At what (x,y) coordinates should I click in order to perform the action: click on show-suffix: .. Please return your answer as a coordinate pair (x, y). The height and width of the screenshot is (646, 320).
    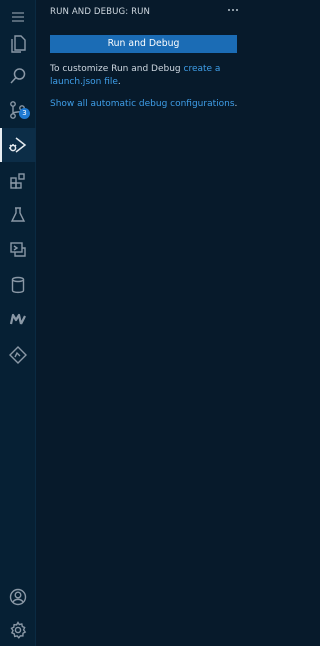
    Looking at the image, I should click on (236, 104).